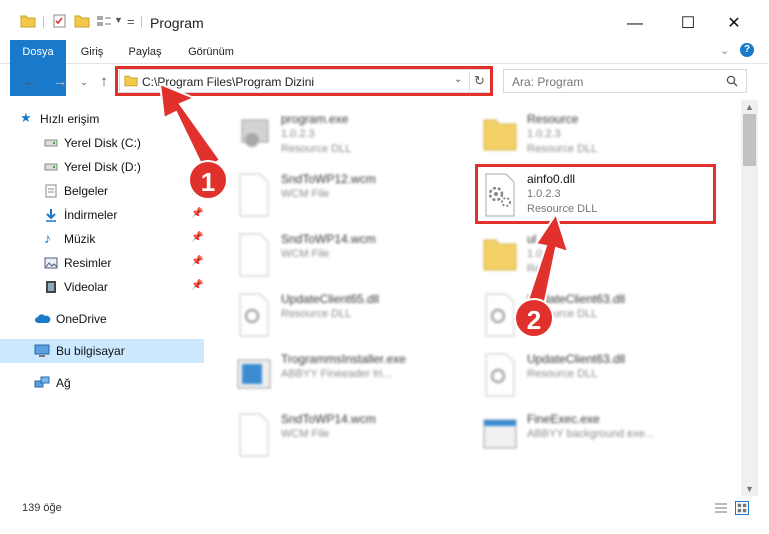 The height and width of the screenshot is (534, 769). I want to click on expand-ribbon-icon: ⌄, so click(724, 50).